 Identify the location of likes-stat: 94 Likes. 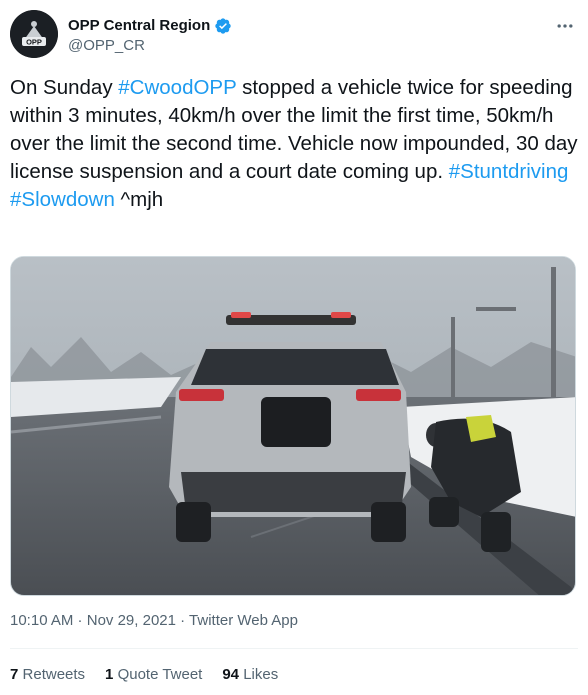
(250, 674).